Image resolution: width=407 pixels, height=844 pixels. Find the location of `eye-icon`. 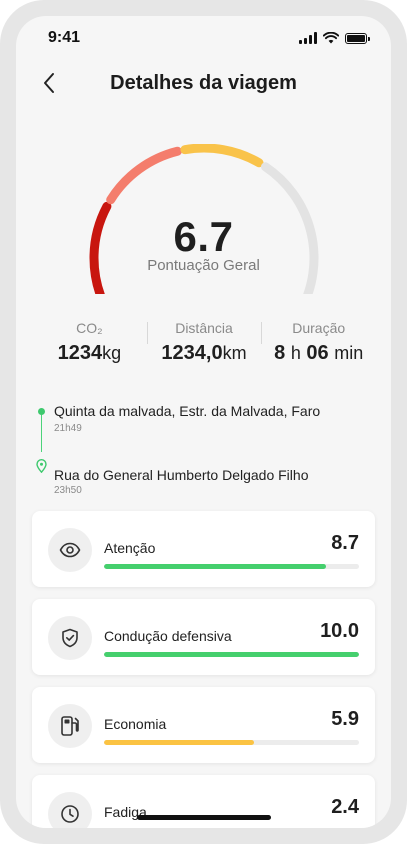

eye-icon is located at coordinates (70, 550).